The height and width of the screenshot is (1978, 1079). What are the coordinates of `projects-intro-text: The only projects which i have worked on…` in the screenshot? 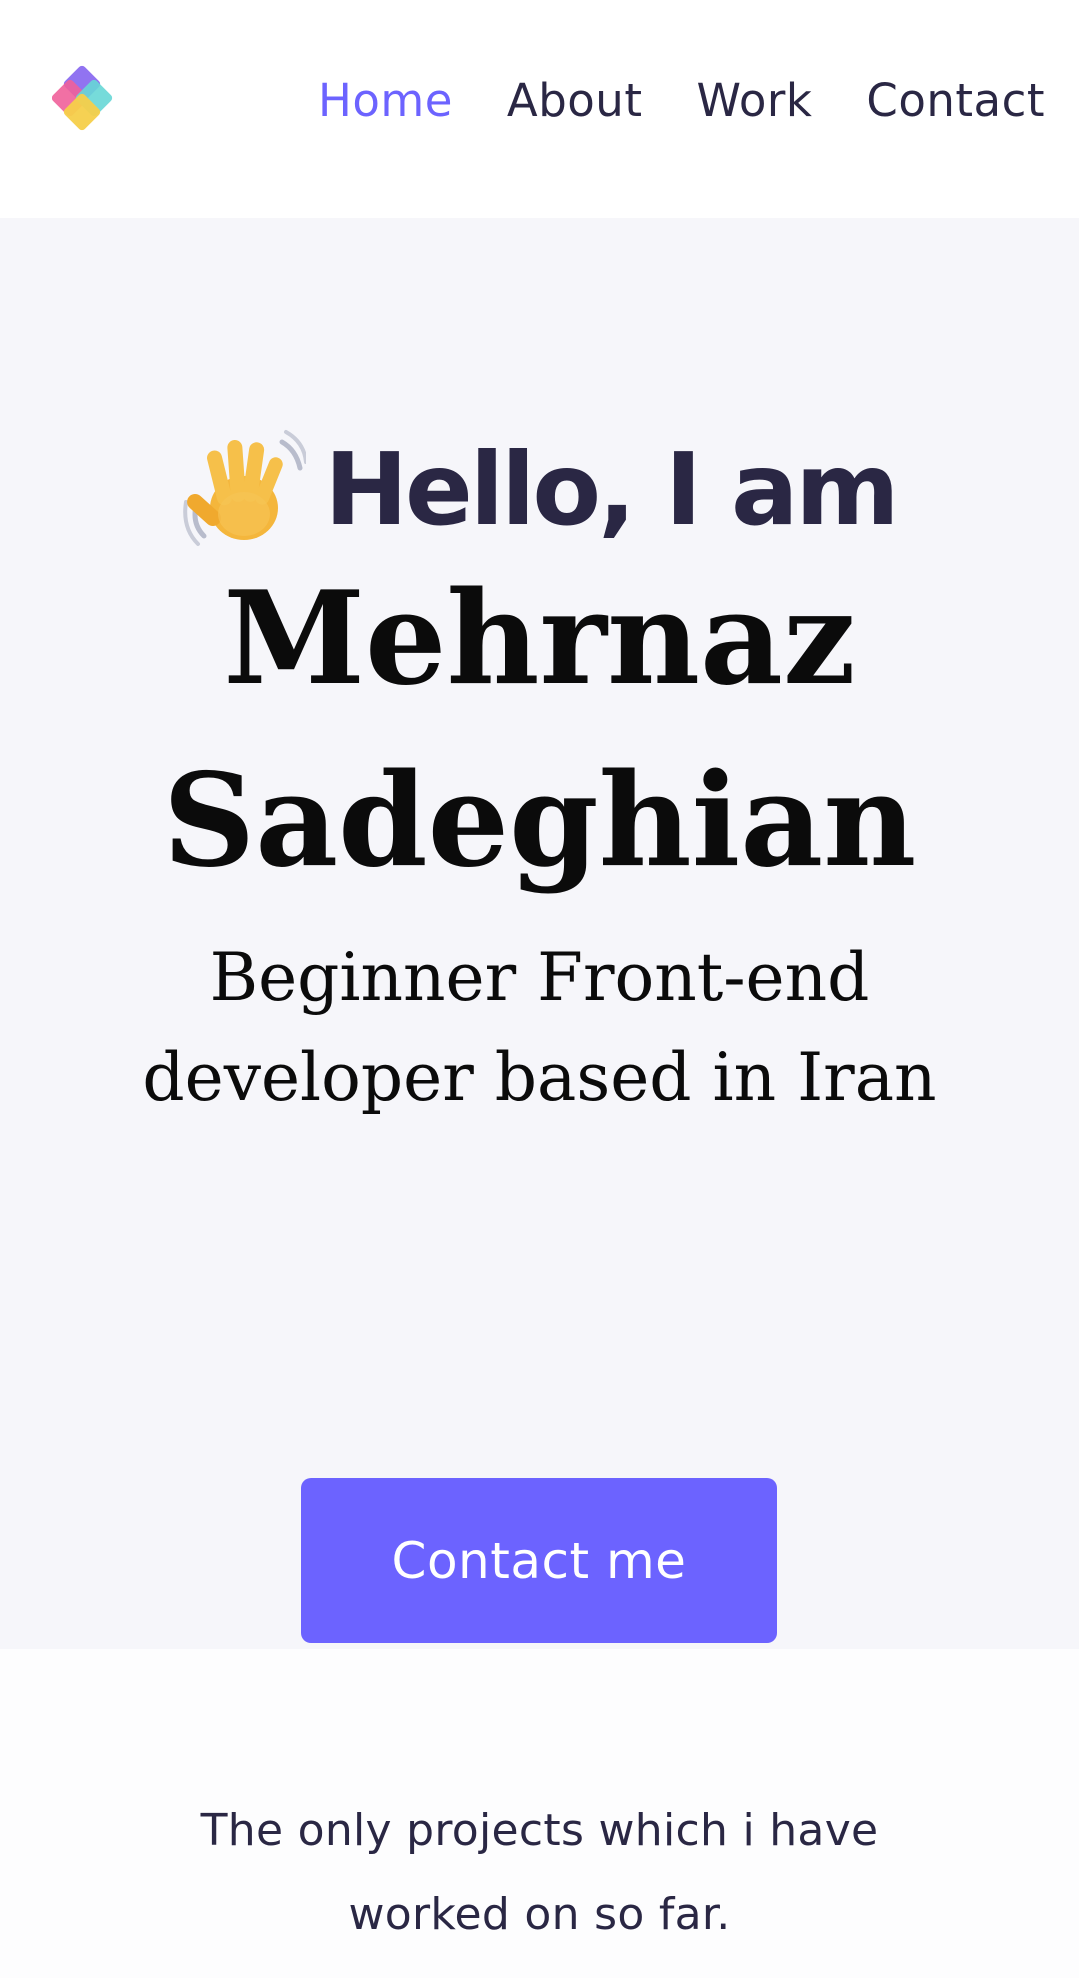 It's located at (539, 1872).